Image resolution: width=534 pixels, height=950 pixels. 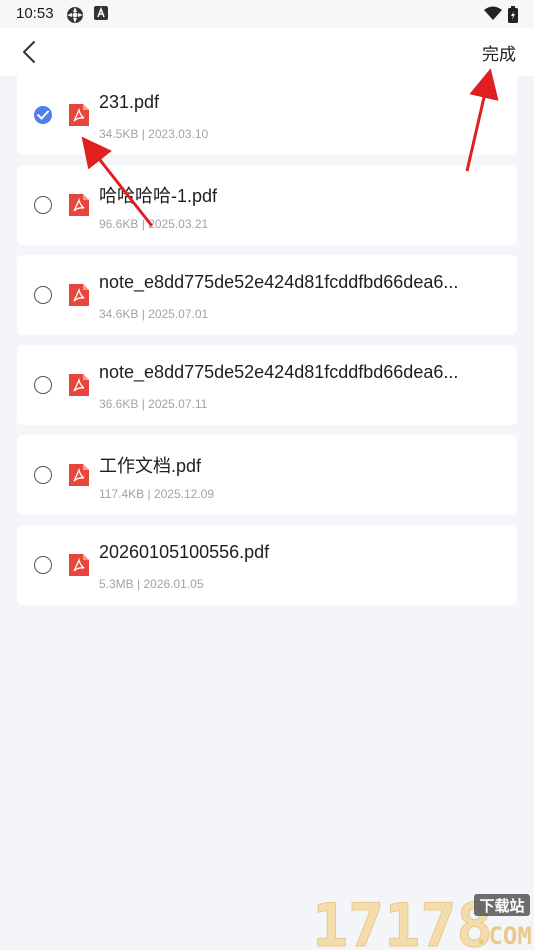 What do you see at coordinates (267, 52) in the screenshot?
I see `nav-bar: 完成` at bounding box center [267, 52].